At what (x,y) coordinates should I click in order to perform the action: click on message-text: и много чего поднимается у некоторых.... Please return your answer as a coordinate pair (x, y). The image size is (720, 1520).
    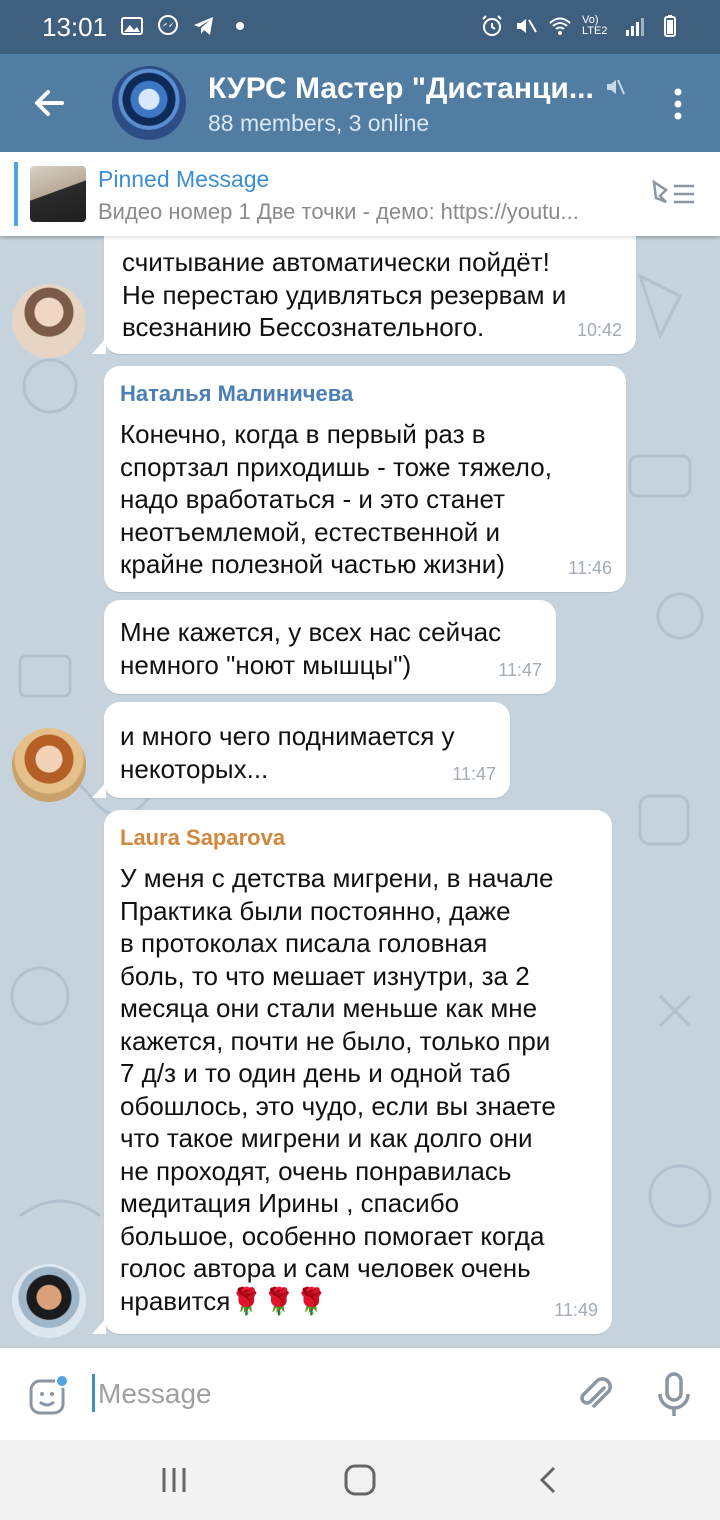
    Looking at the image, I should click on (287, 752).